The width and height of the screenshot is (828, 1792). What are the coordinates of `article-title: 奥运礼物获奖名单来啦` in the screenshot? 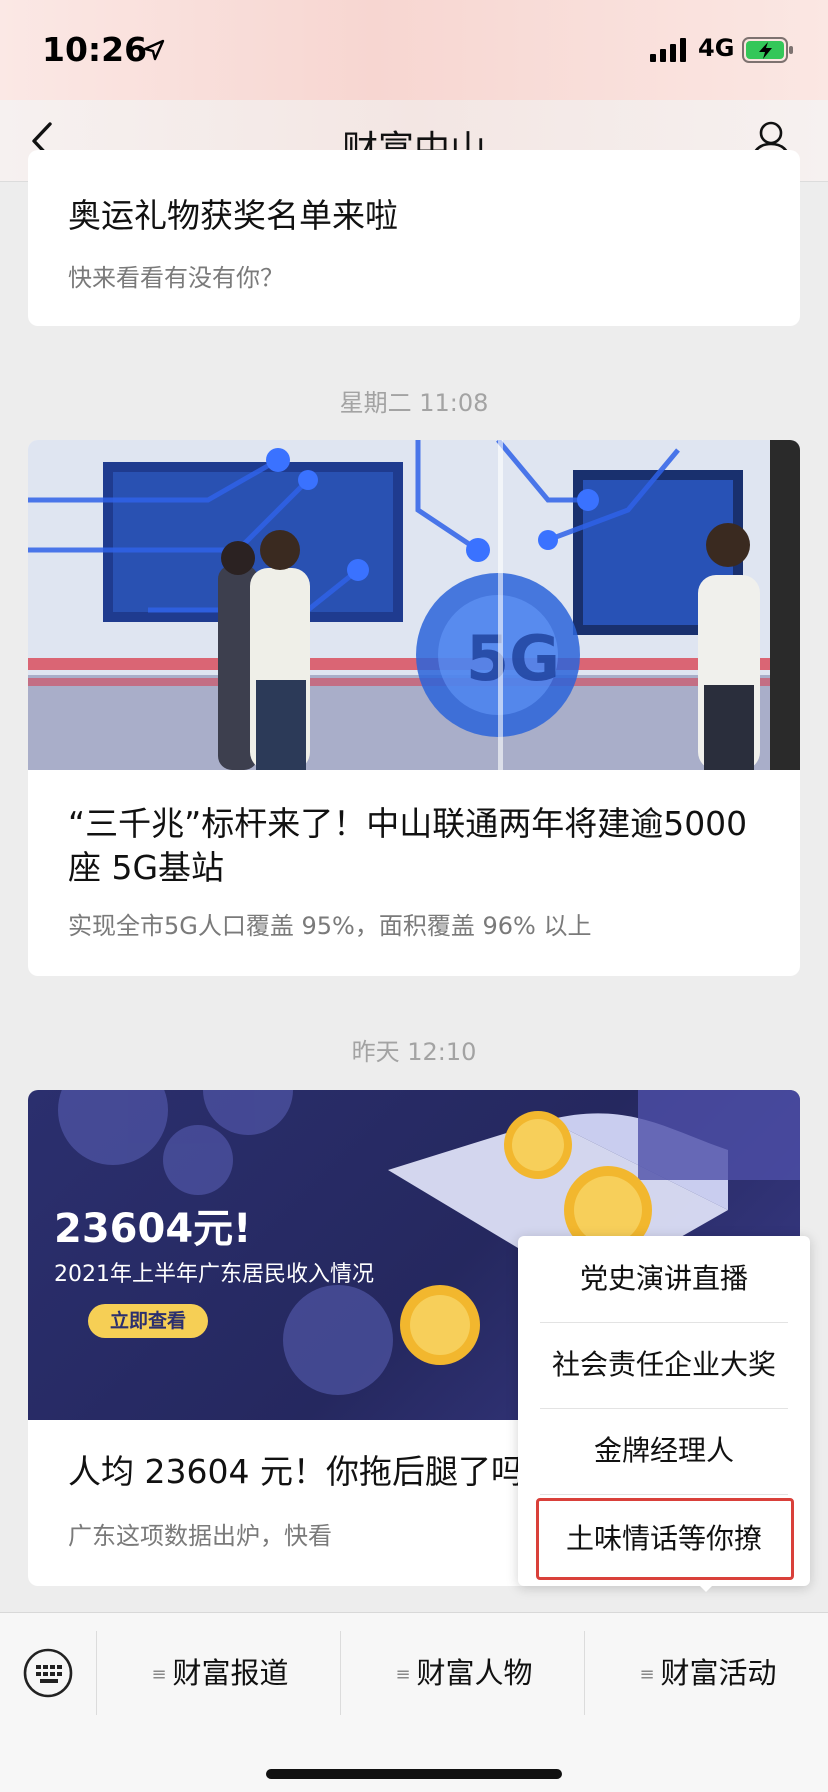 It's located at (233, 215).